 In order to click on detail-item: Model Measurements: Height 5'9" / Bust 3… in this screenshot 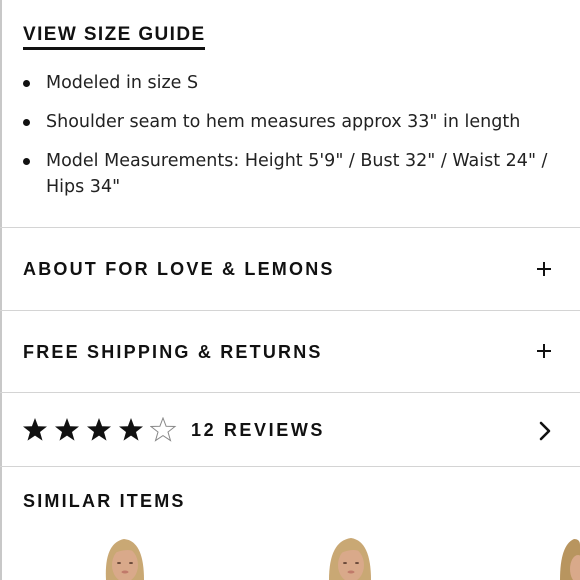, I will do `click(293, 174)`.